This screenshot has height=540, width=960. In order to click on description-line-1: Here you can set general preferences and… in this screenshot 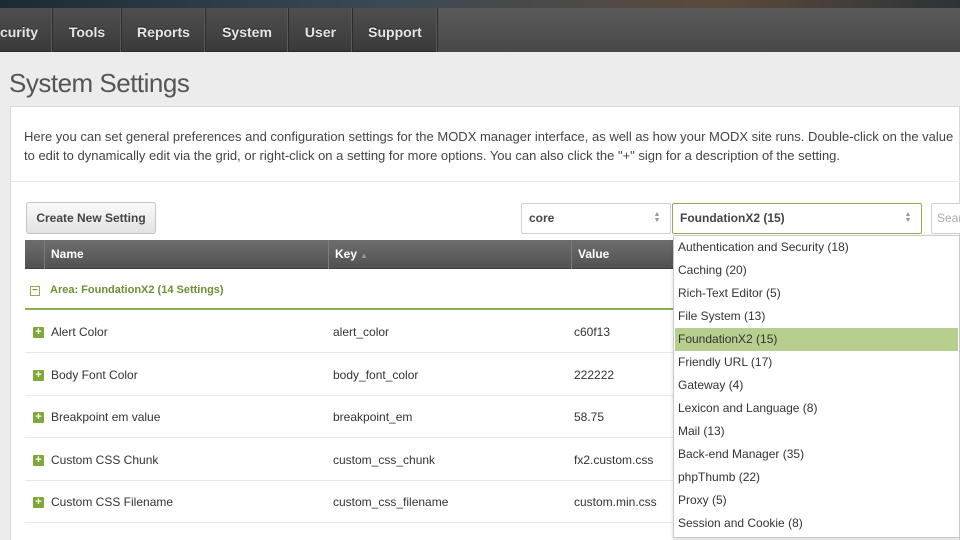, I will do `click(489, 136)`.